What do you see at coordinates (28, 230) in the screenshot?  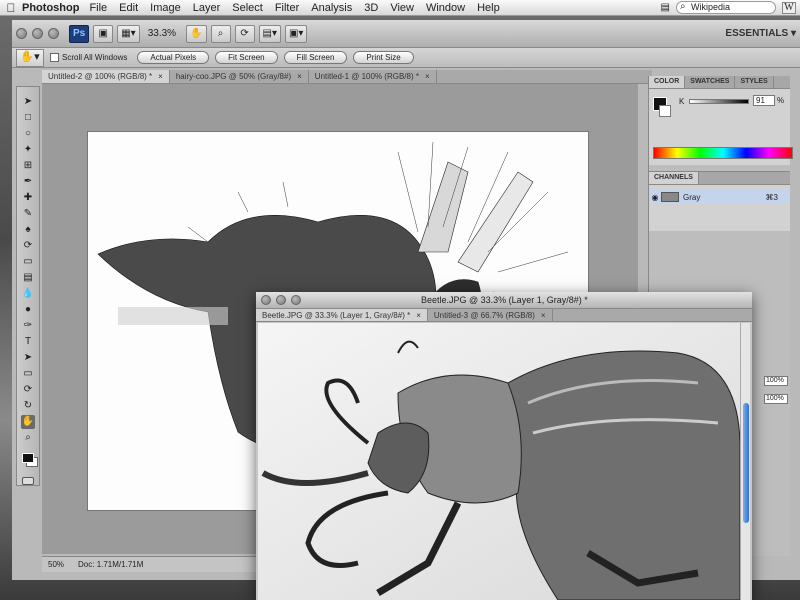 I see `clone-stamp-tool-icon: ♠` at bounding box center [28, 230].